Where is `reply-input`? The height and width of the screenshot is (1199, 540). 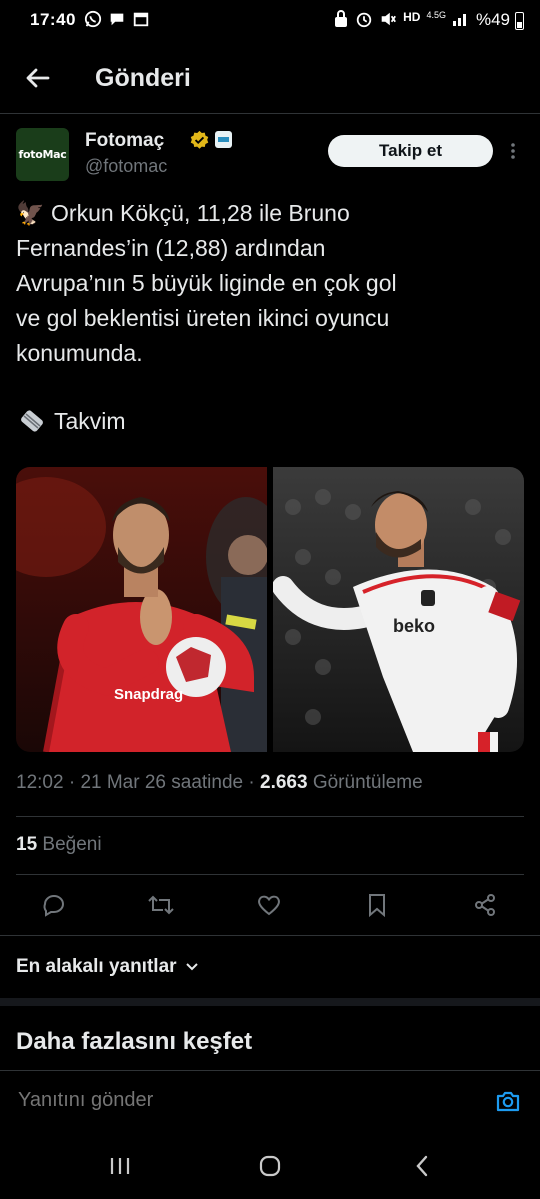 reply-input is located at coordinates (238, 1100).